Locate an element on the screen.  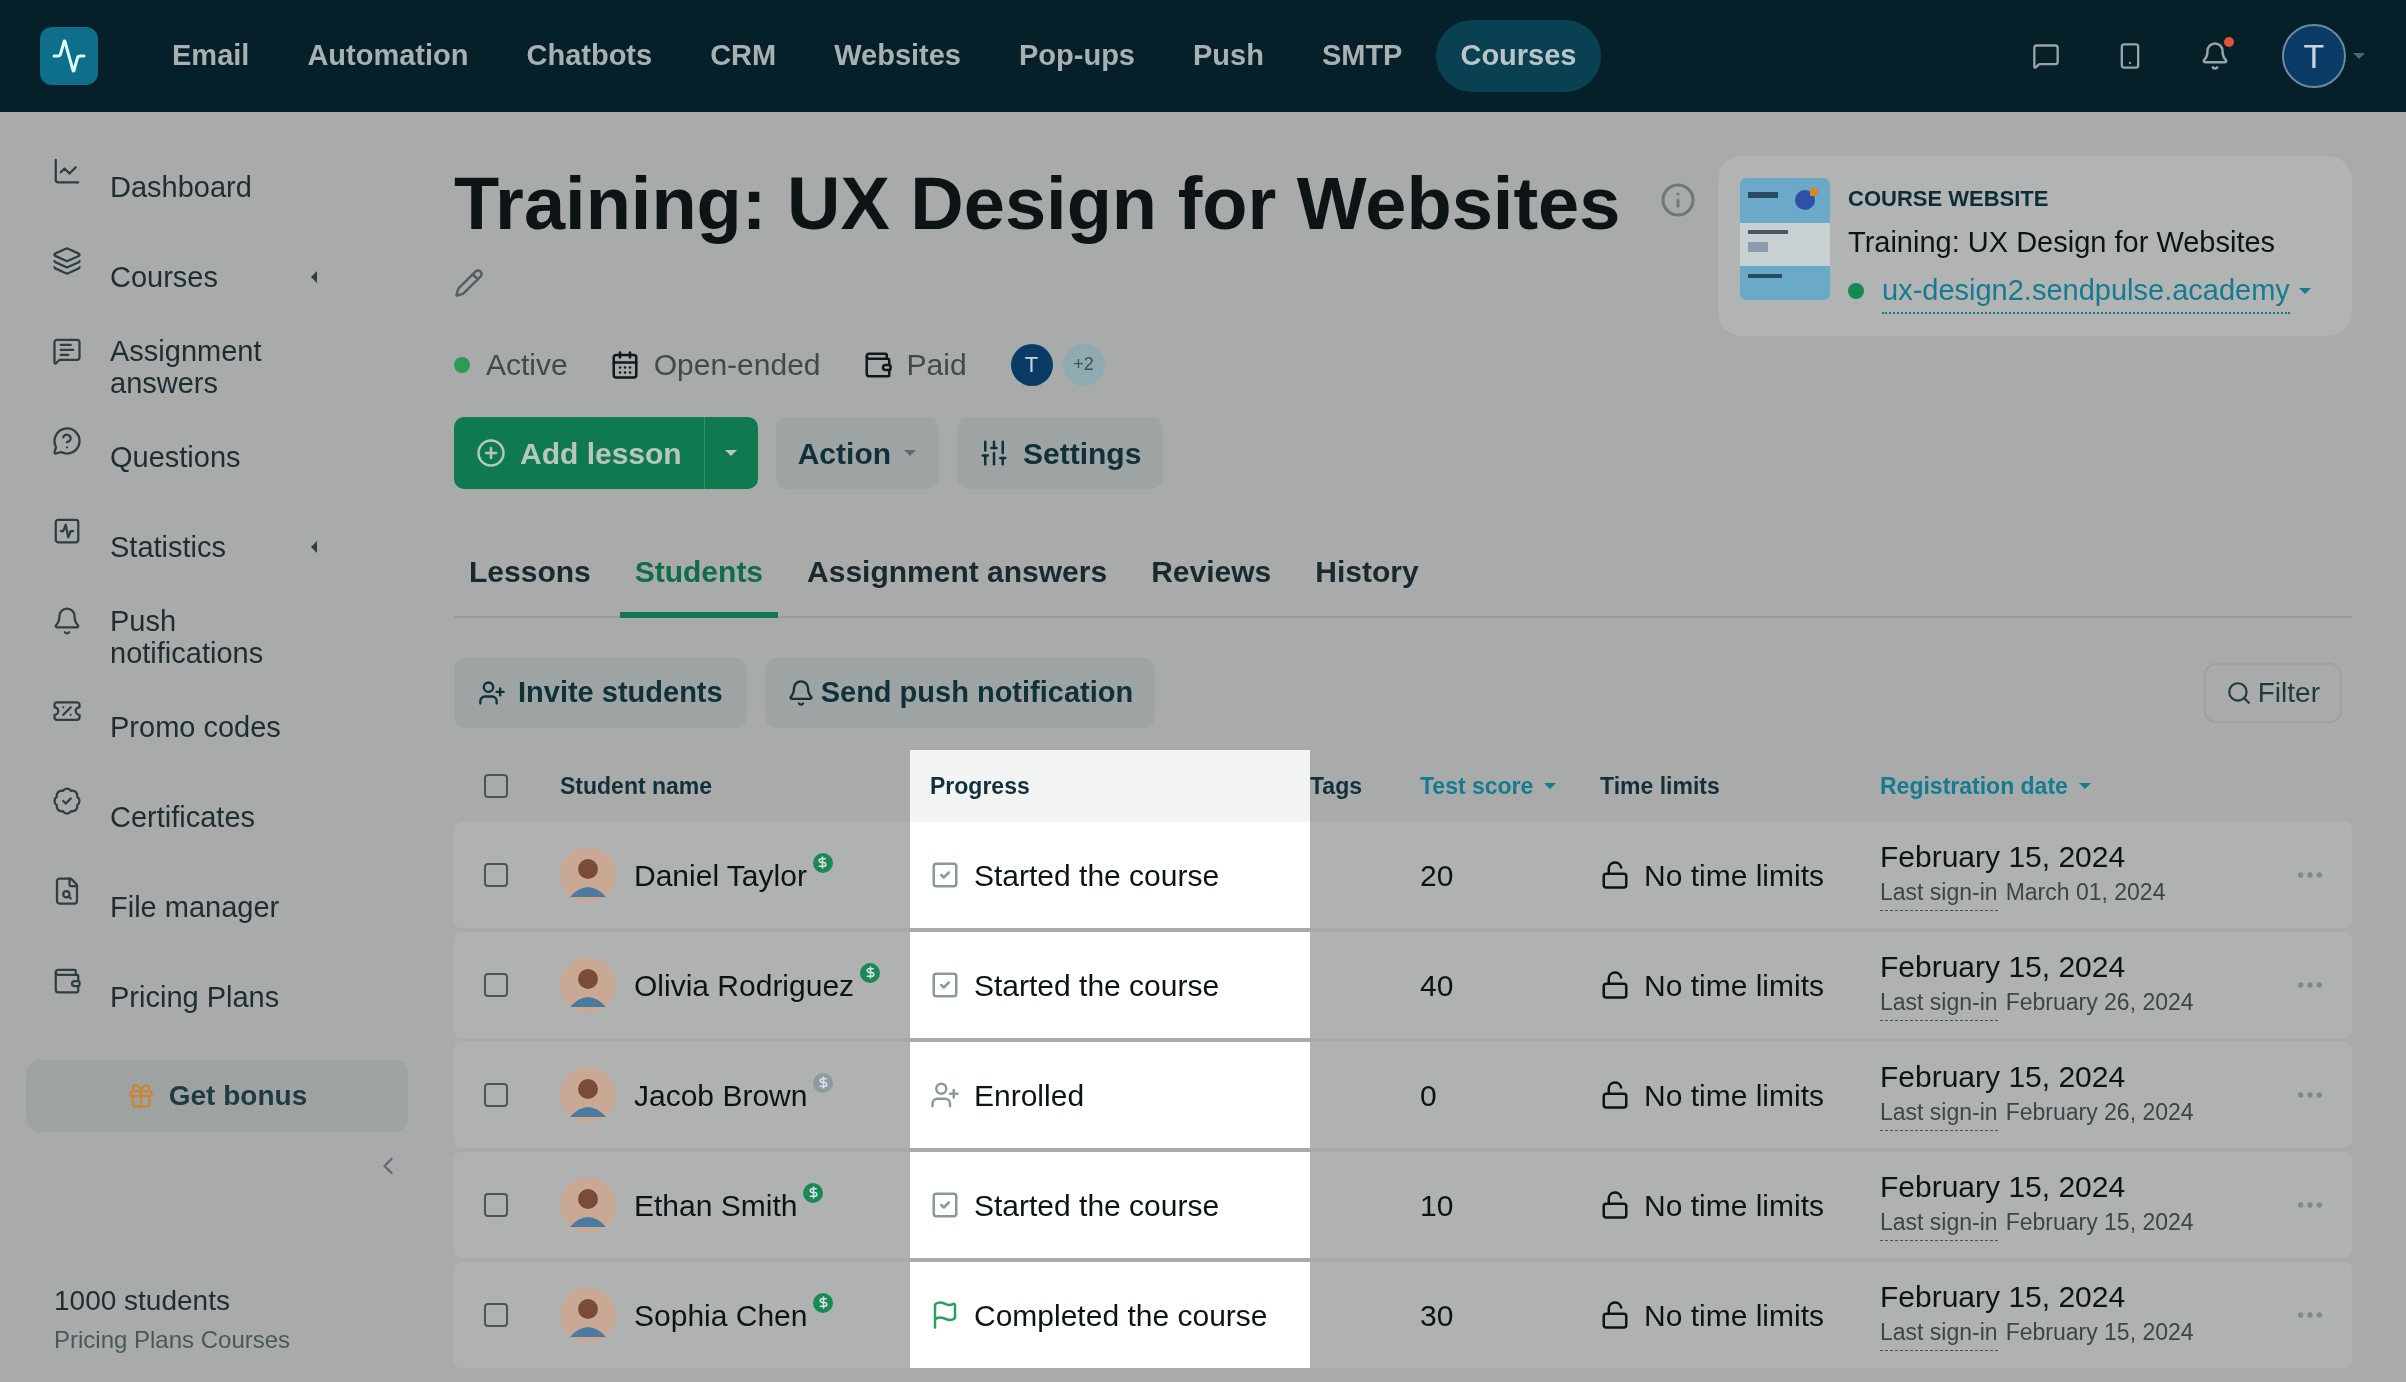
sidebar-item: Push notifications is located at coordinates (217, 637).